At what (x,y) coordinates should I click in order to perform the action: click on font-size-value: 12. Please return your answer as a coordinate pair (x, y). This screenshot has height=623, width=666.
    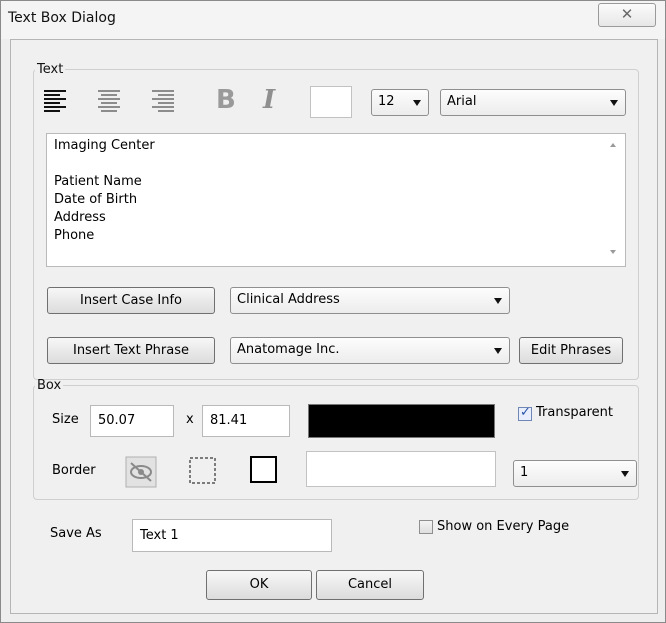
    Looking at the image, I should click on (386, 101).